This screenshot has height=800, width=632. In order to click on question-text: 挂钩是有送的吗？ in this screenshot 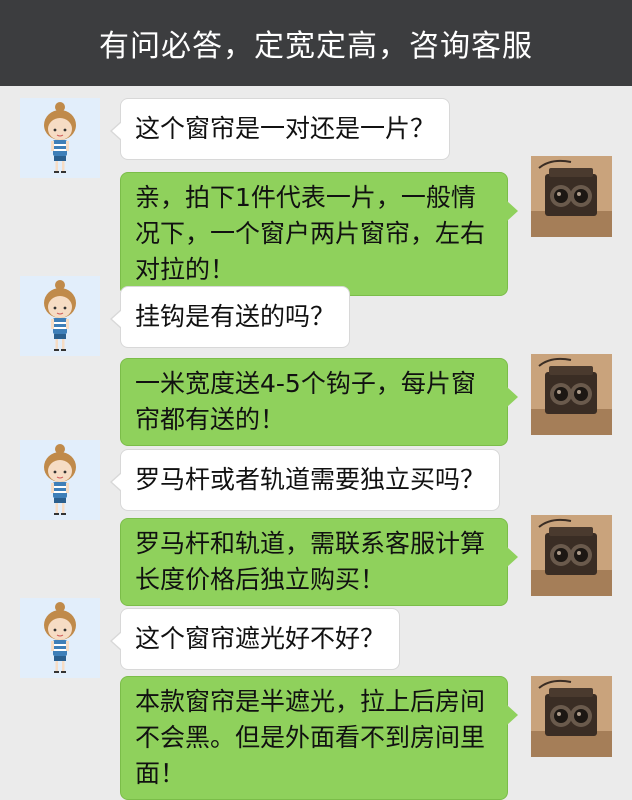, I will do `click(235, 316)`.